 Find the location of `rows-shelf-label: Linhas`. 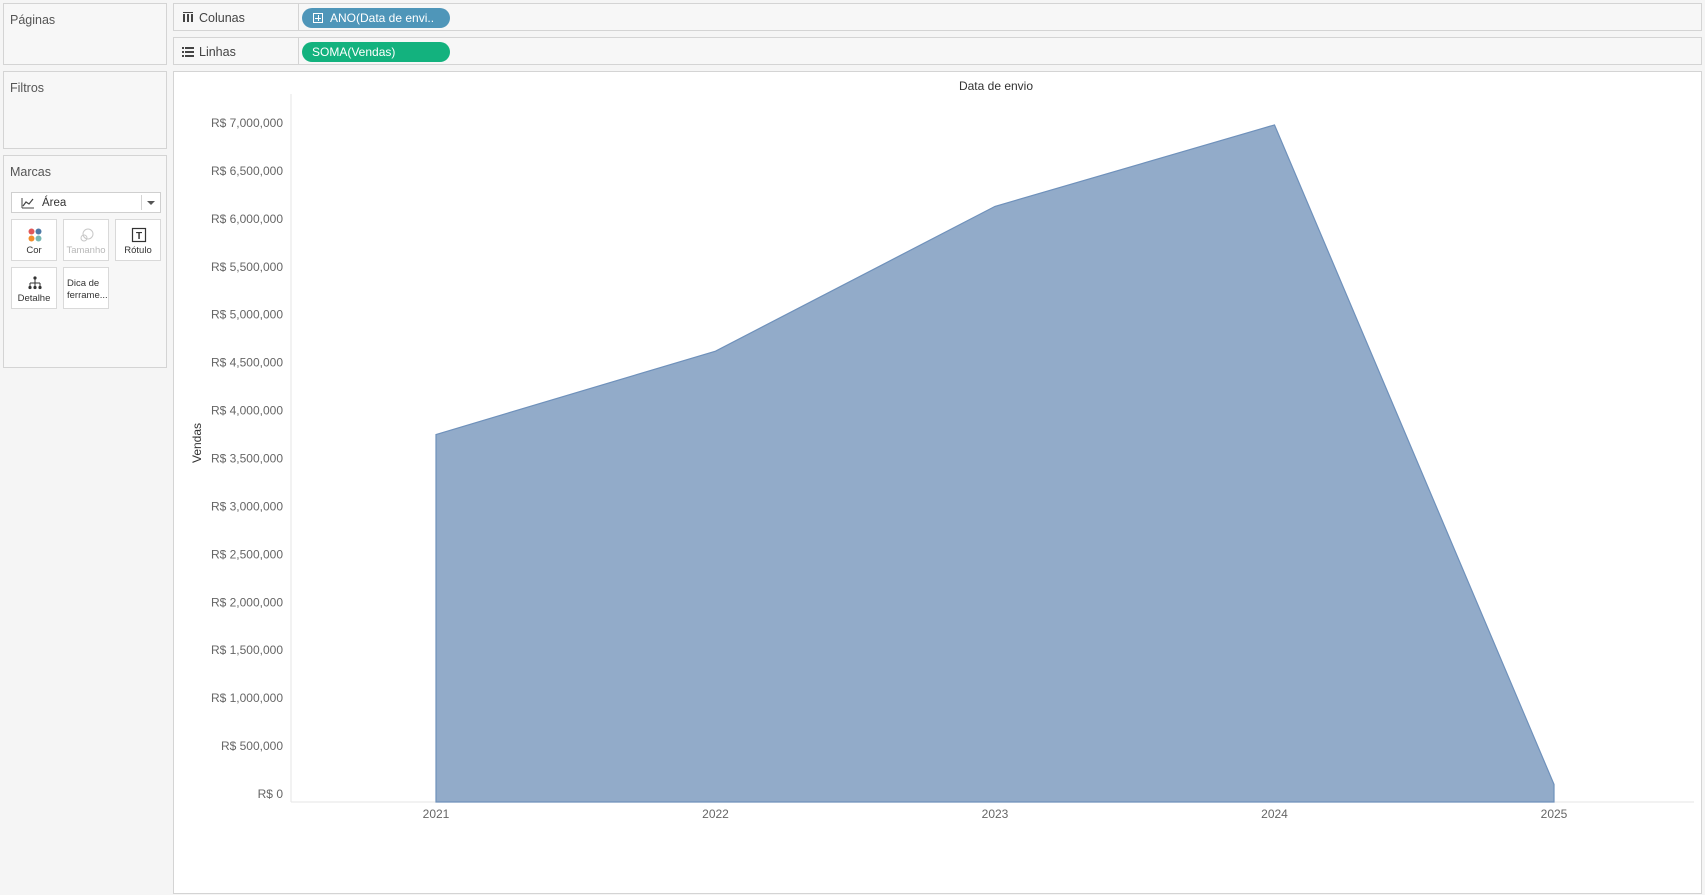

rows-shelf-label: Linhas is located at coordinates (217, 52).